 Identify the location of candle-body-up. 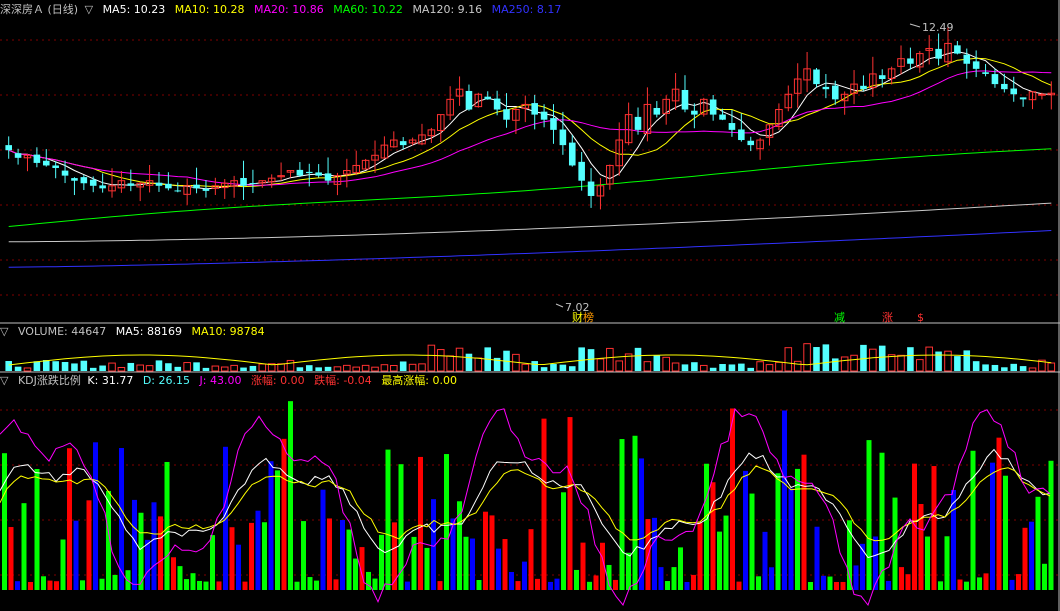
(1042, 94).